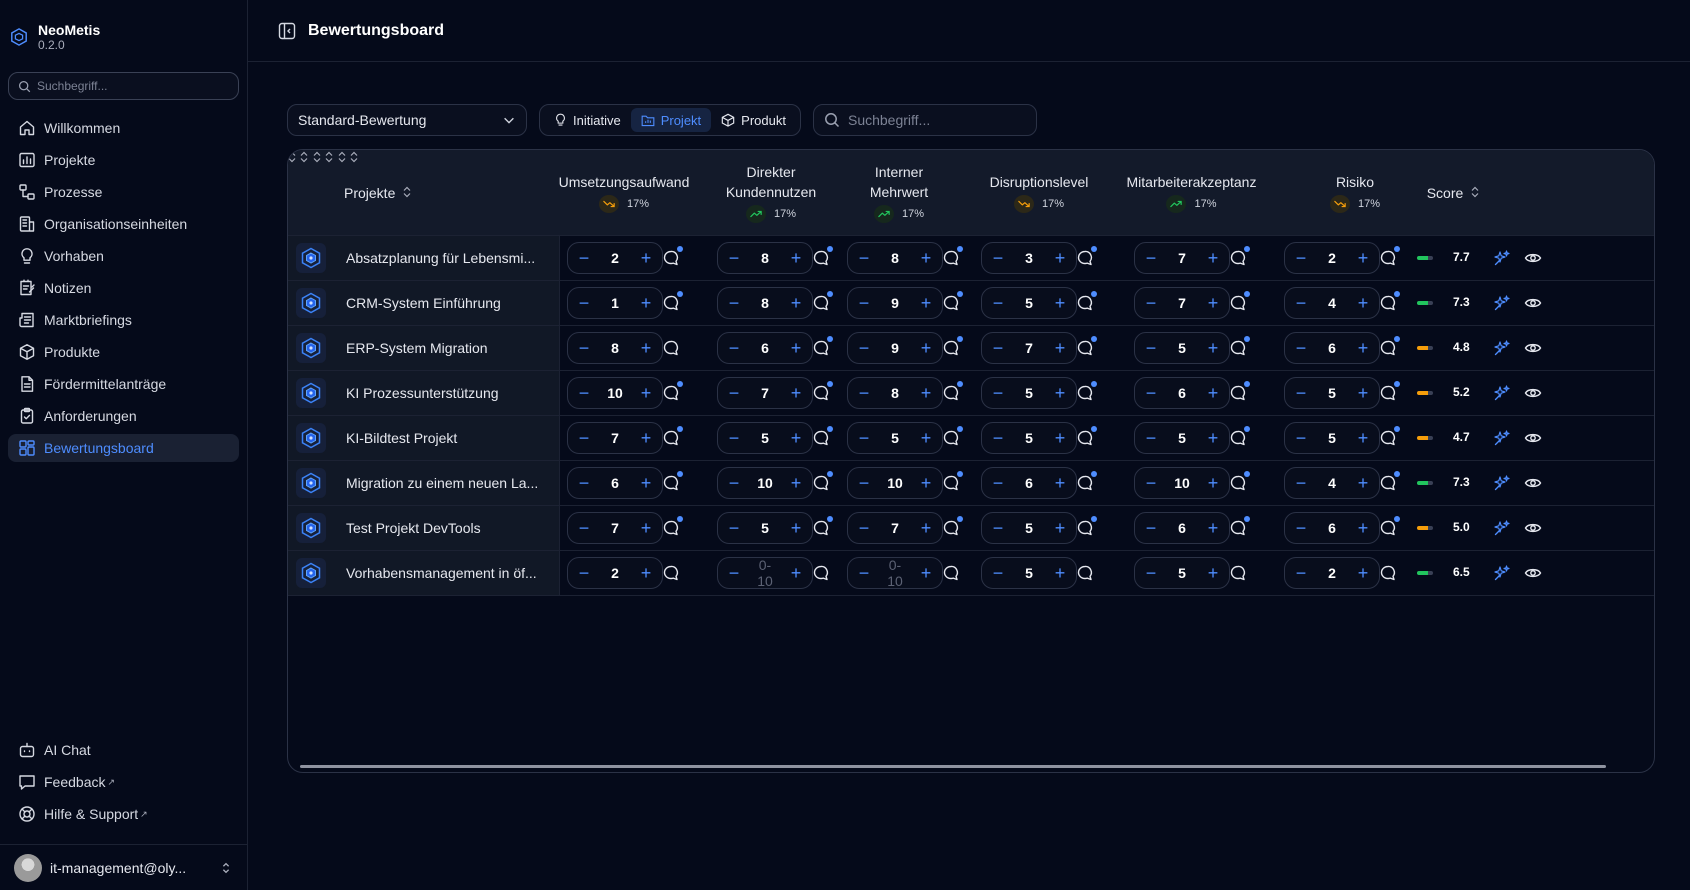 The height and width of the screenshot is (890, 1690). Describe the element at coordinates (615, 303) in the screenshot. I see `score-stepper: − 1 +` at that location.